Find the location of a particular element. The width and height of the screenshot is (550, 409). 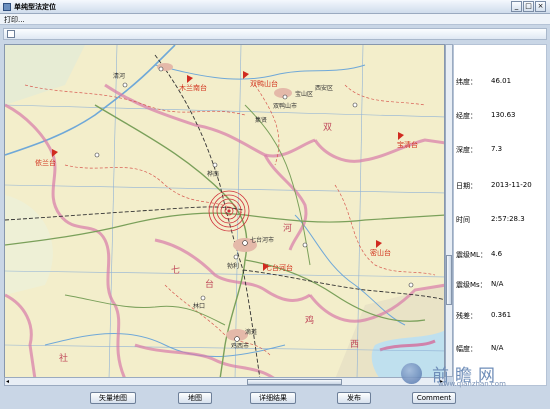

comment-button: Comment is located at coordinates (434, 398).